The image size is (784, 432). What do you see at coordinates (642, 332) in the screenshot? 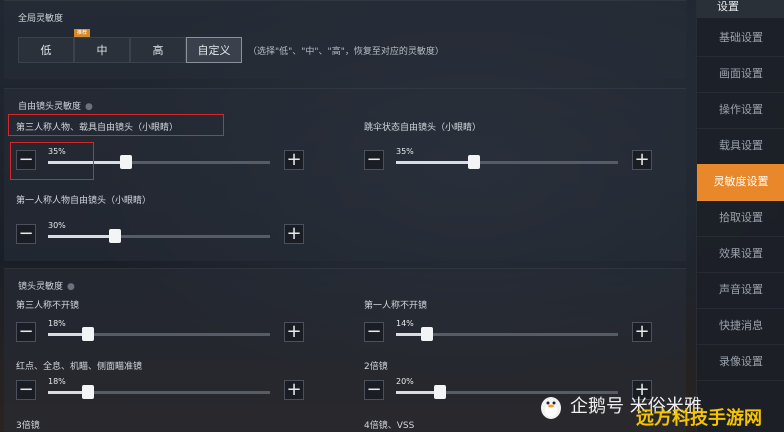
I see `plus-button-fpp-no-scope: +` at bounding box center [642, 332].